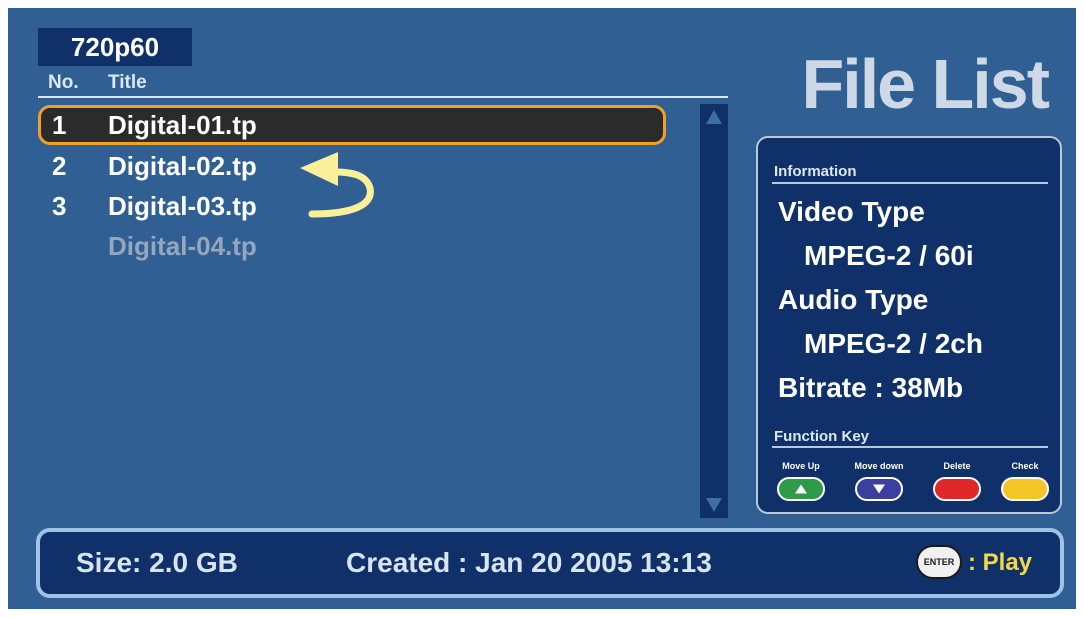 Image resolution: width=1084 pixels, height=617 pixels. What do you see at coordinates (63, 82) in the screenshot?
I see `column-header-no: No.` at bounding box center [63, 82].